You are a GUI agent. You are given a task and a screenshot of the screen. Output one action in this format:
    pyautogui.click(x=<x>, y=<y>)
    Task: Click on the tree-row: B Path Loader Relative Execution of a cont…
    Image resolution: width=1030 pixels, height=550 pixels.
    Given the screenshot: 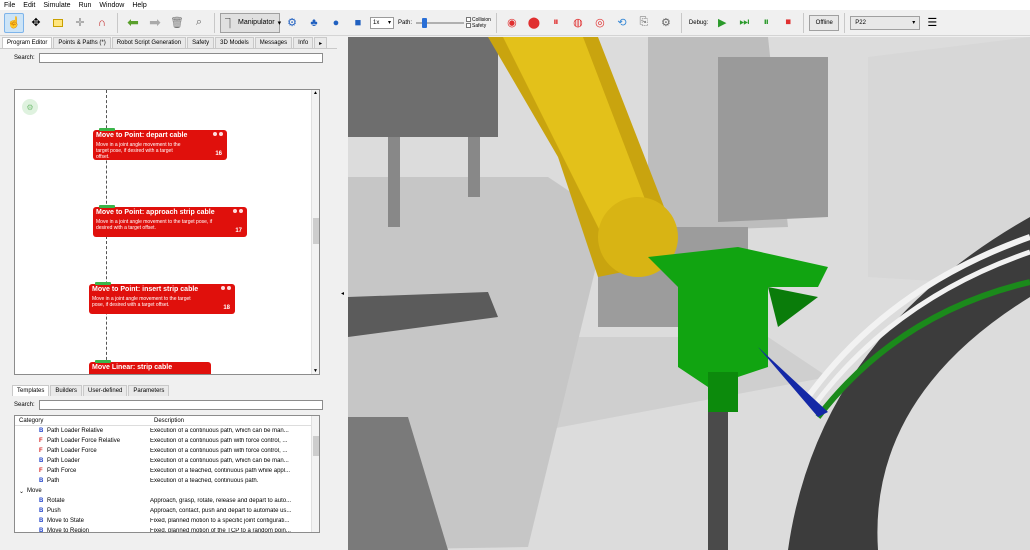 What is the action you would take?
    pyautogui.click(x=167, y=431)
    